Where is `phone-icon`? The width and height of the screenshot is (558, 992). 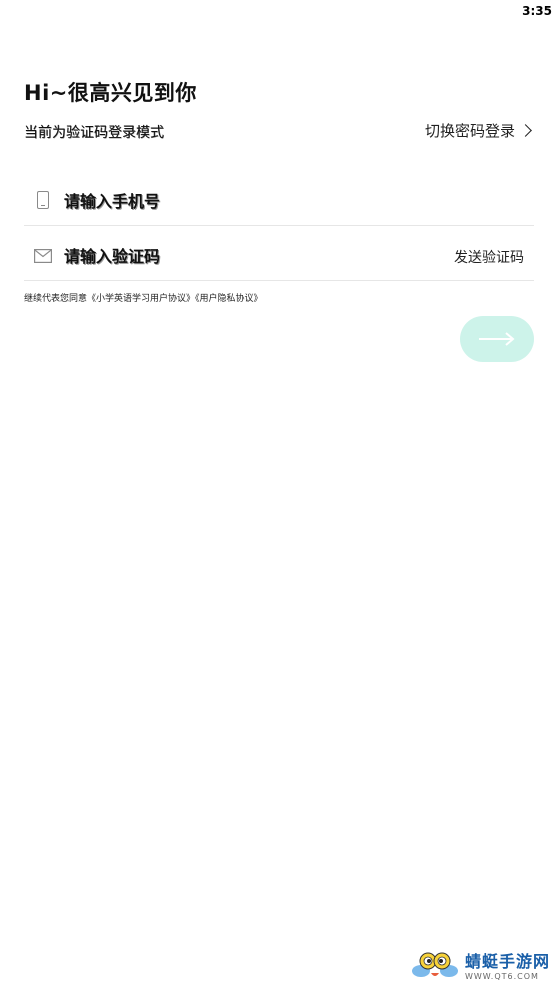 phone-icon is located at coordinates (44, 200).